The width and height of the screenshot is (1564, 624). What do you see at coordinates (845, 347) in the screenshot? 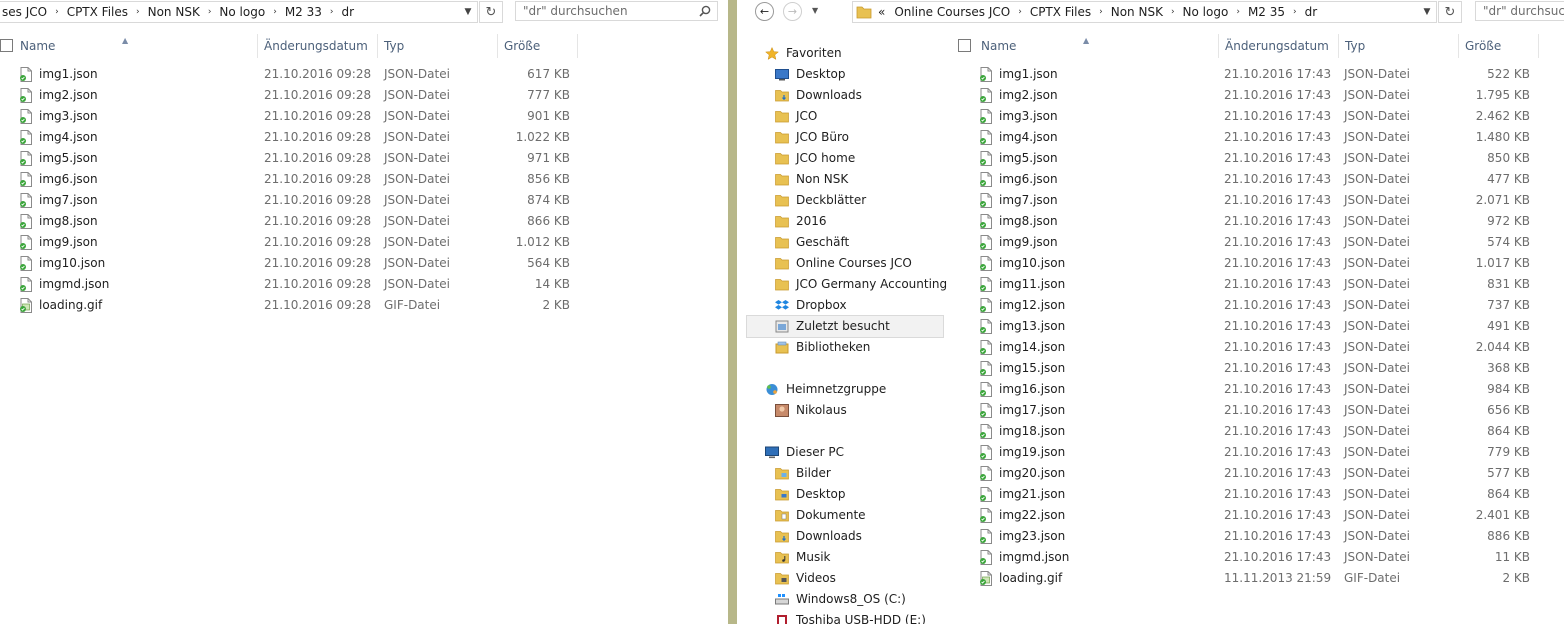
I see `nav-item: Bibliotheken` at bounding box center [845, 347].